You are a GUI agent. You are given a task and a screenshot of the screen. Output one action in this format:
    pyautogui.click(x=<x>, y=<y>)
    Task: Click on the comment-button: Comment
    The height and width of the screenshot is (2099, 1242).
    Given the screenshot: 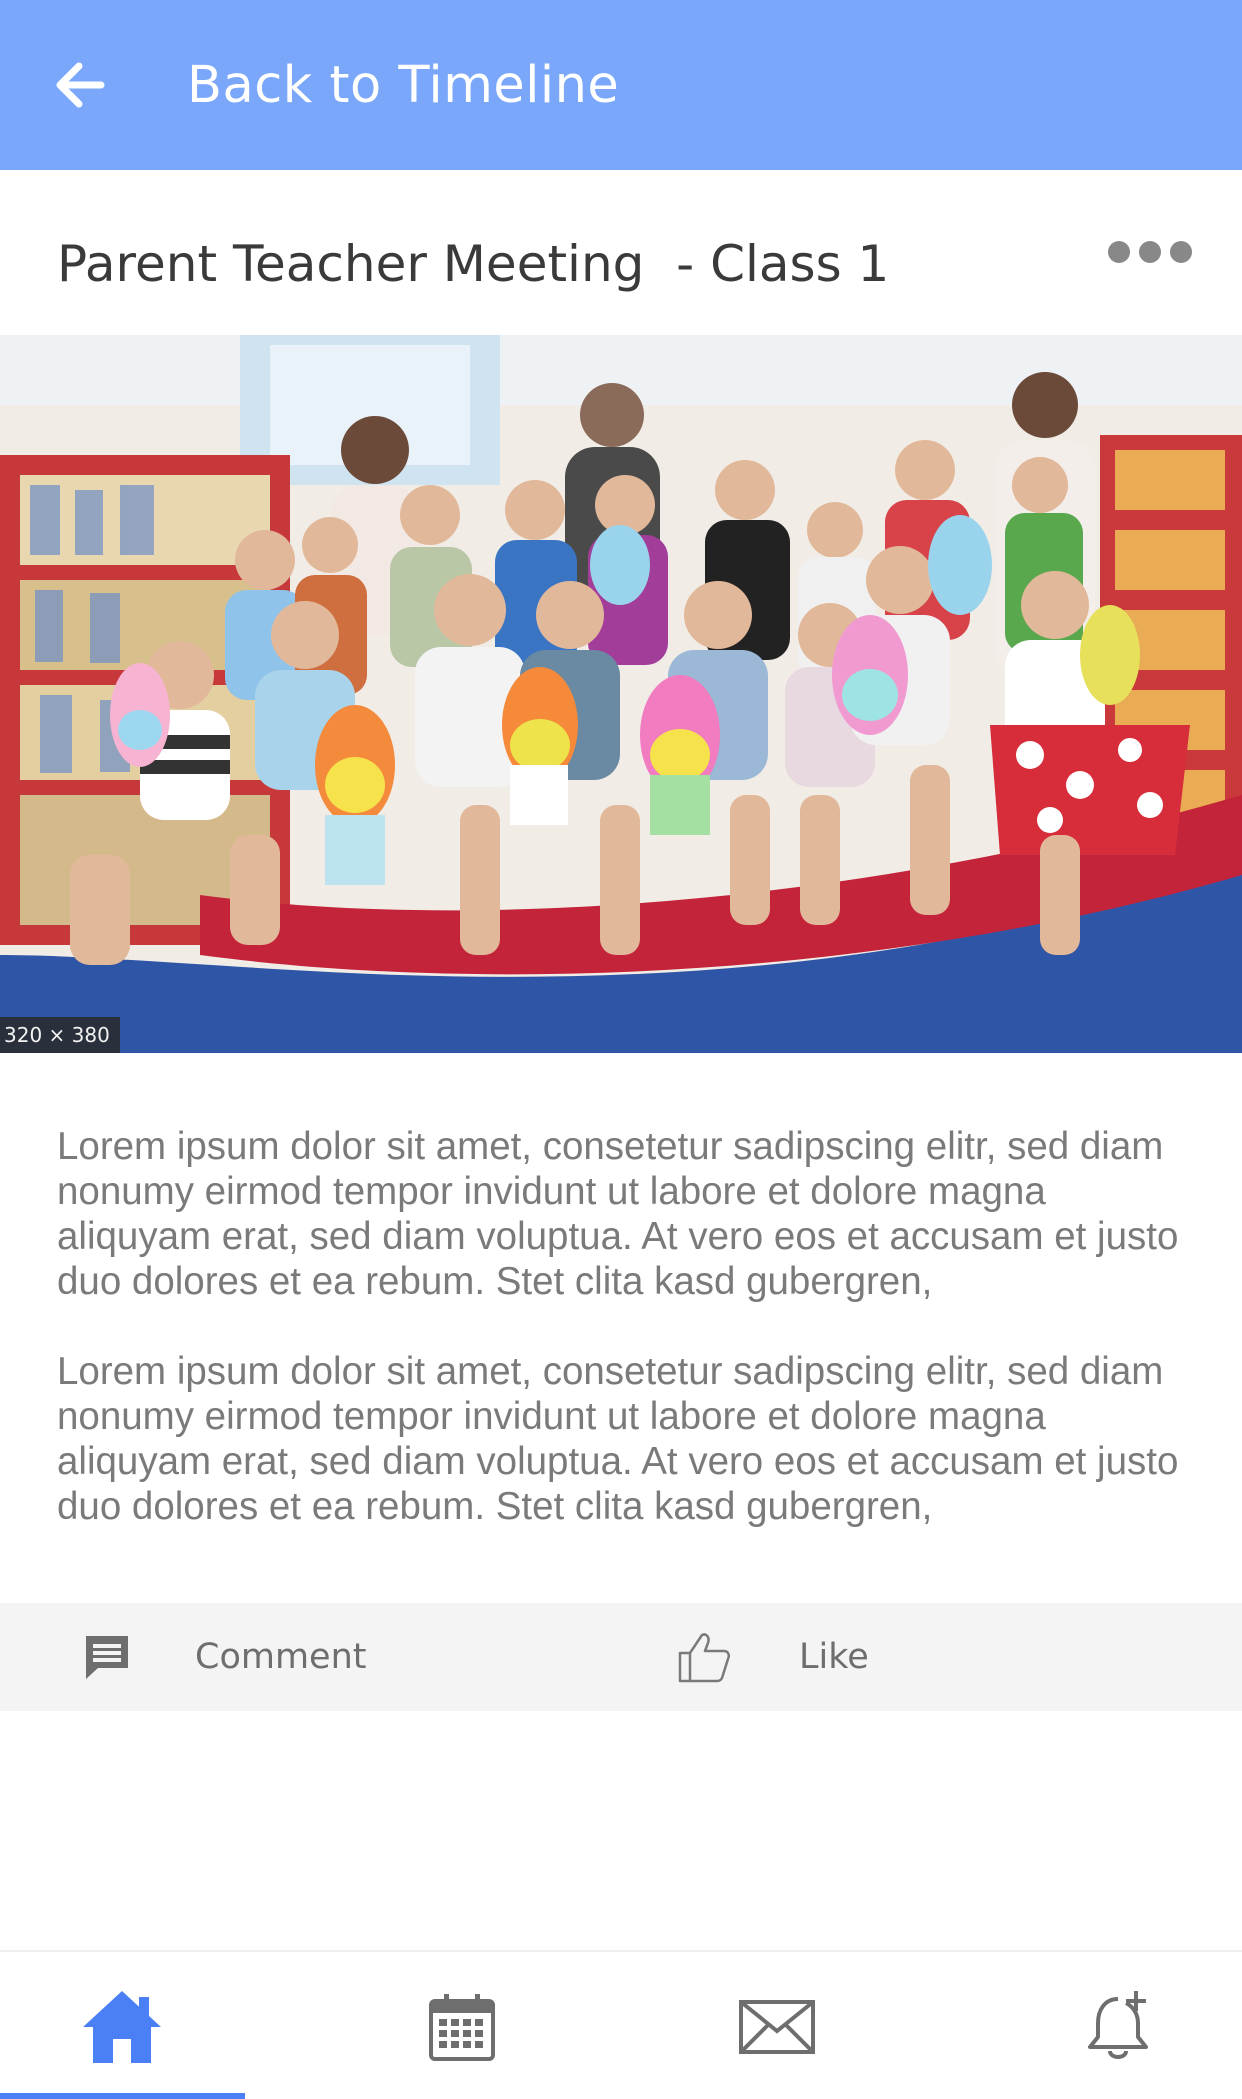 What is the action you would take?
    pyautogui.click(x=224, y=1657)
    